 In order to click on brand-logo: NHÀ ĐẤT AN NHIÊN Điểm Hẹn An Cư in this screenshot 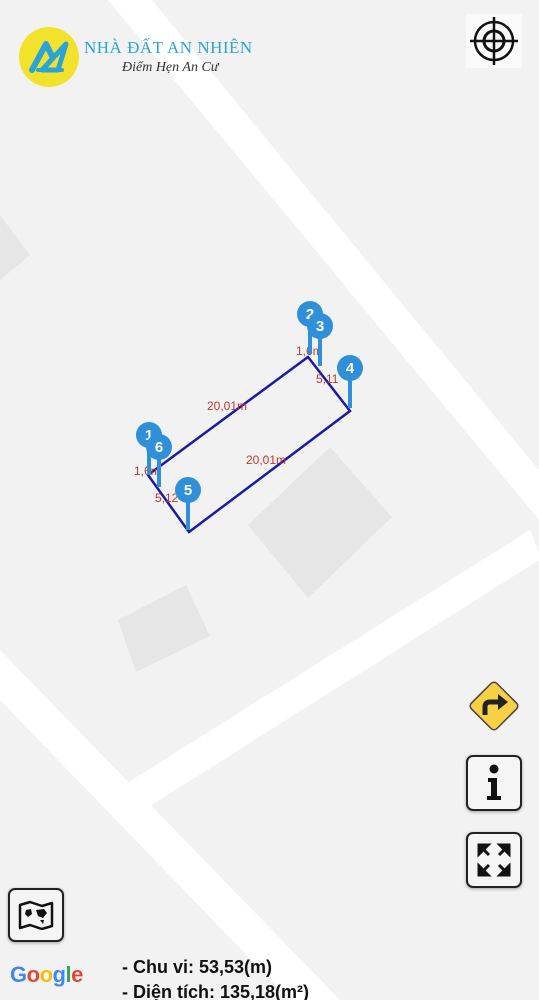, I will do `click(143, 56)`.